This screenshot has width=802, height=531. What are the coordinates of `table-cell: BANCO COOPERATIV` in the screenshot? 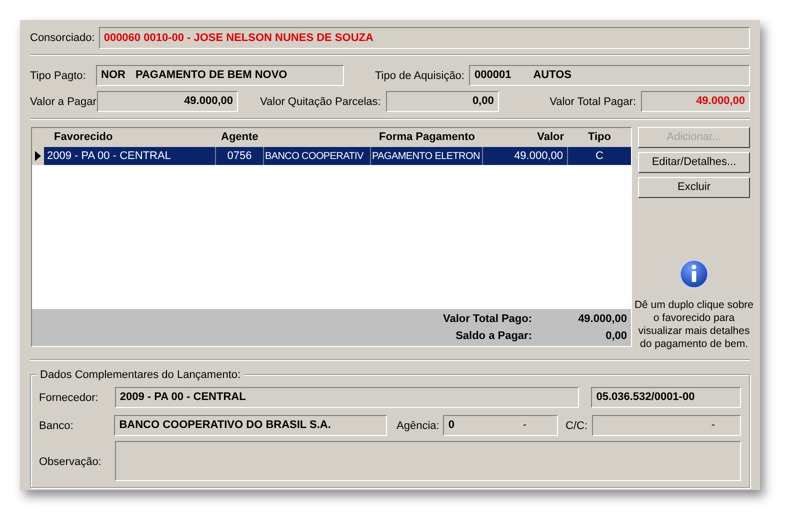 It's located at (317, 156).